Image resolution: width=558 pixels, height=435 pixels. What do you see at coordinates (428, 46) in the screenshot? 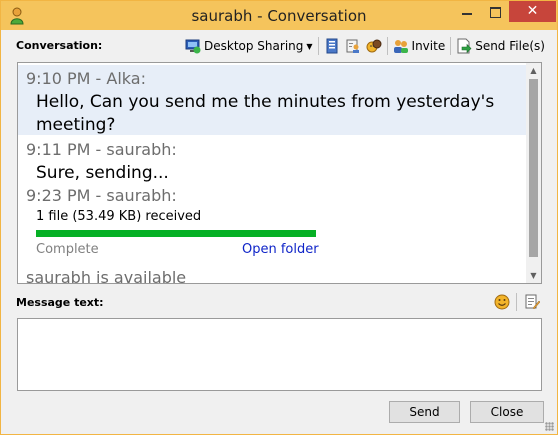
I see `invite-label: Invite` at bounding box center [428, 46].